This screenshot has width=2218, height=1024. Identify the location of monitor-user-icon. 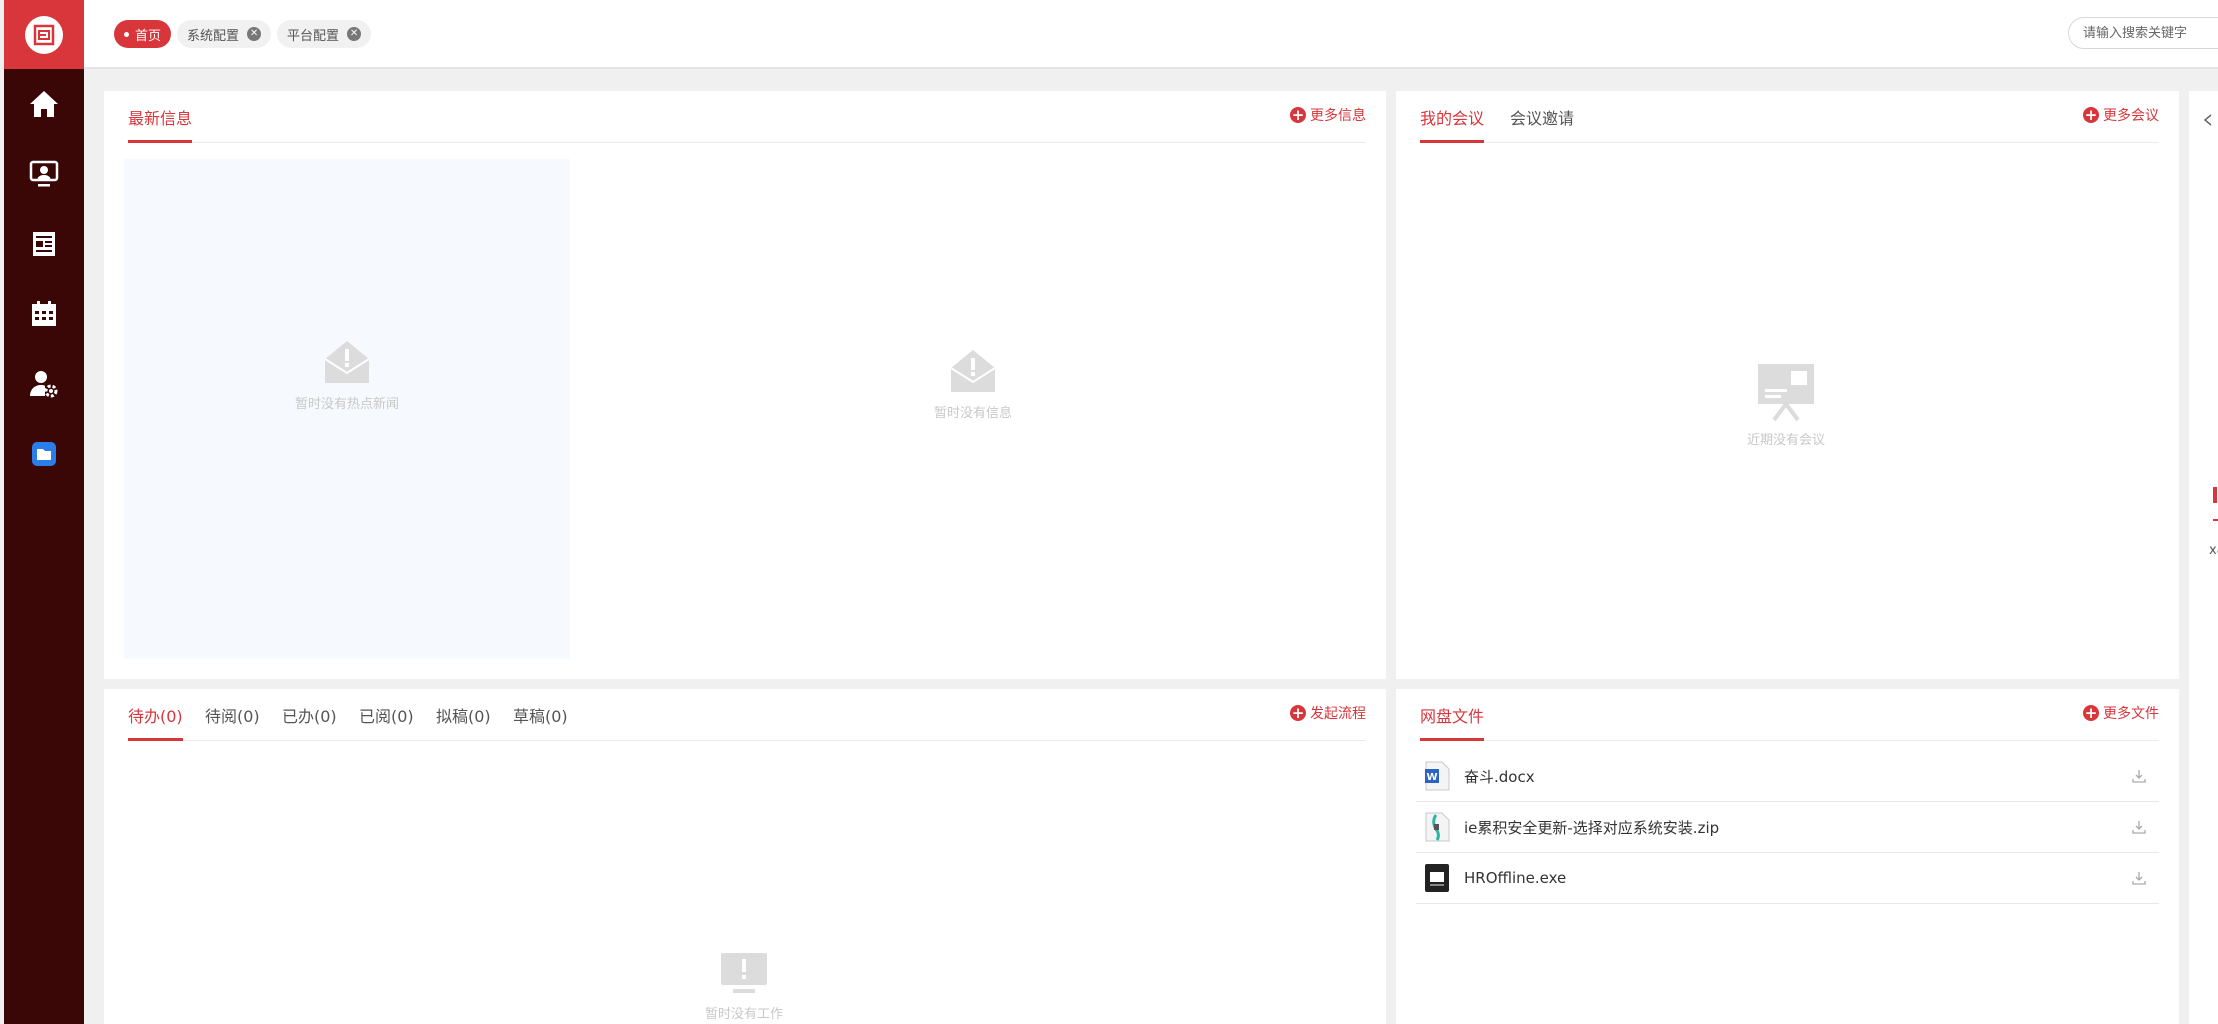
(44, 173).